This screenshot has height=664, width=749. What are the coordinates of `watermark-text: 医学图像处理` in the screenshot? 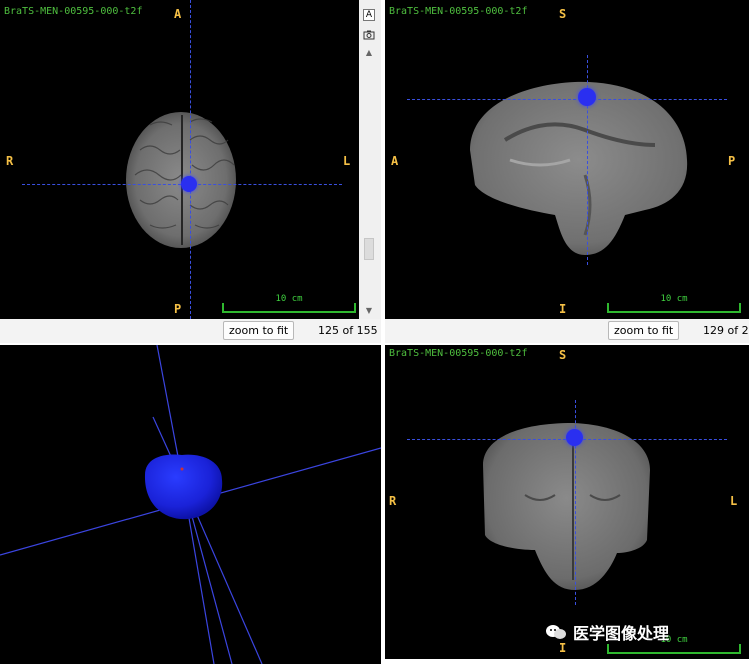 It's located at (621, 633).